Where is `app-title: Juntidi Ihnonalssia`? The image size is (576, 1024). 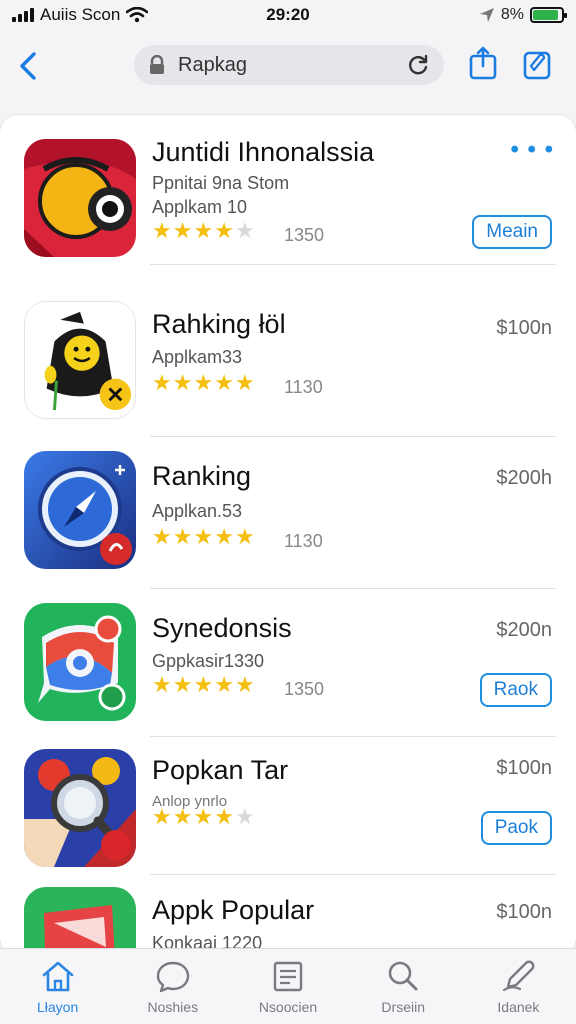 app-title: Juntidi Ihnonalssia is located at coordinates (263, 152).